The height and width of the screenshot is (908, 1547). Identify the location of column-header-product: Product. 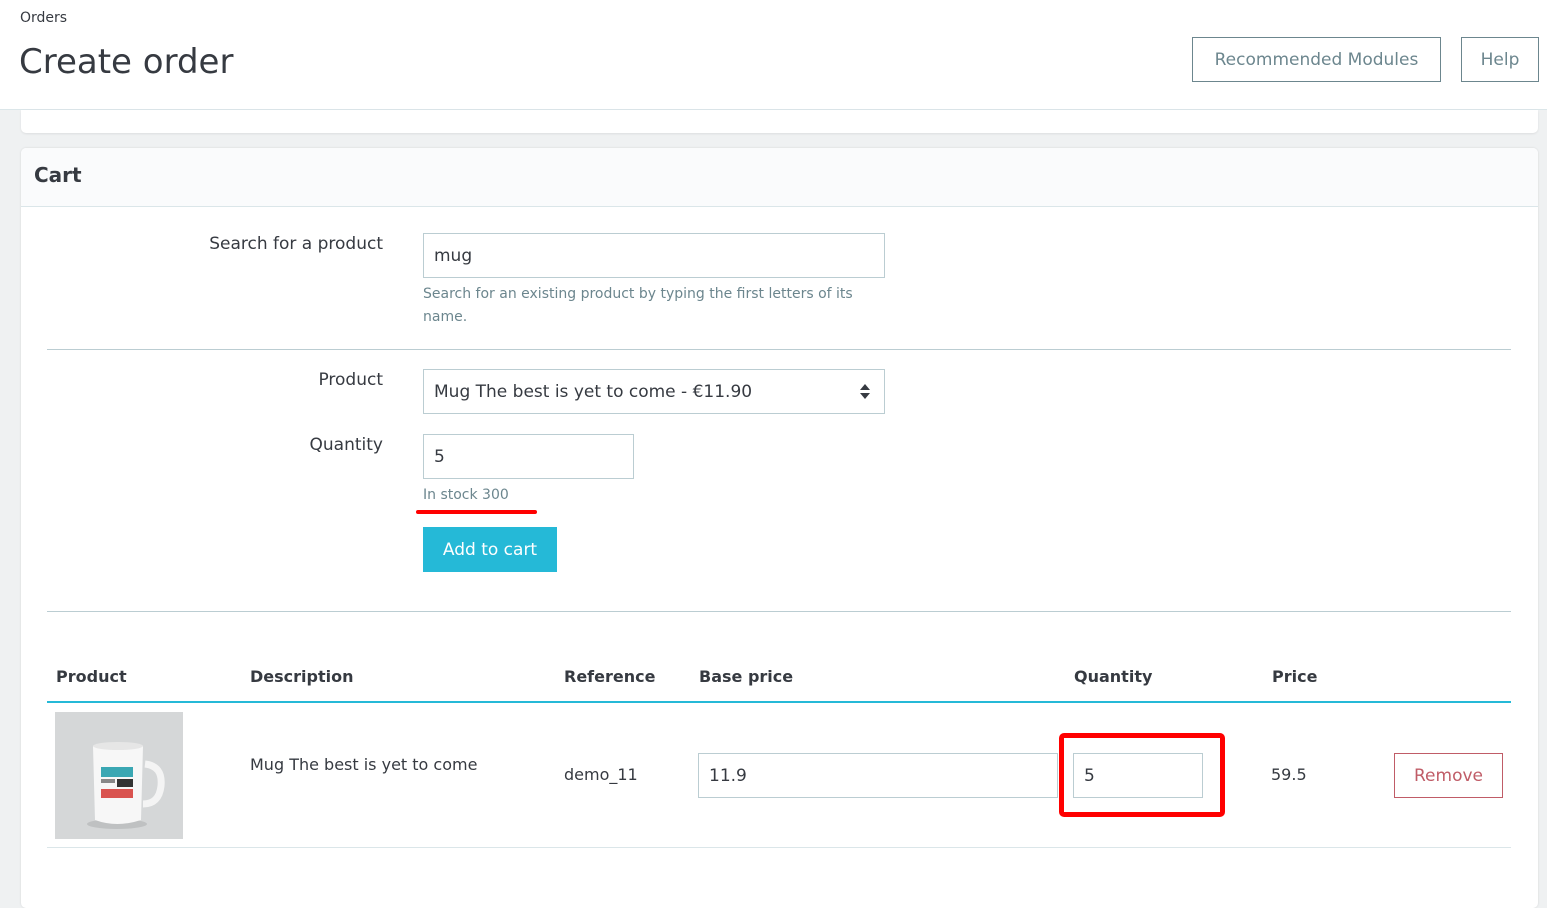
(91, 676).